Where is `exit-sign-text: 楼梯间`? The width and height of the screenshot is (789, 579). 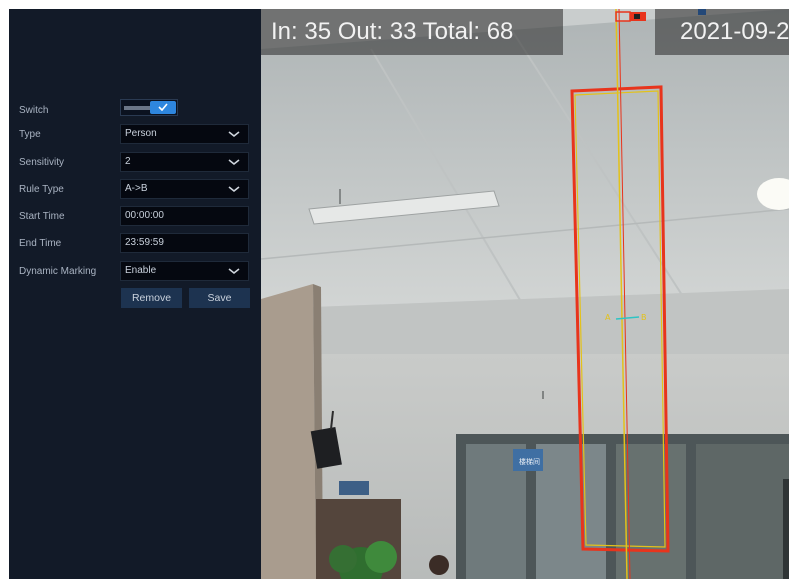
exit-sign-text: 楼梯间 is located at coordinates (529, 461).